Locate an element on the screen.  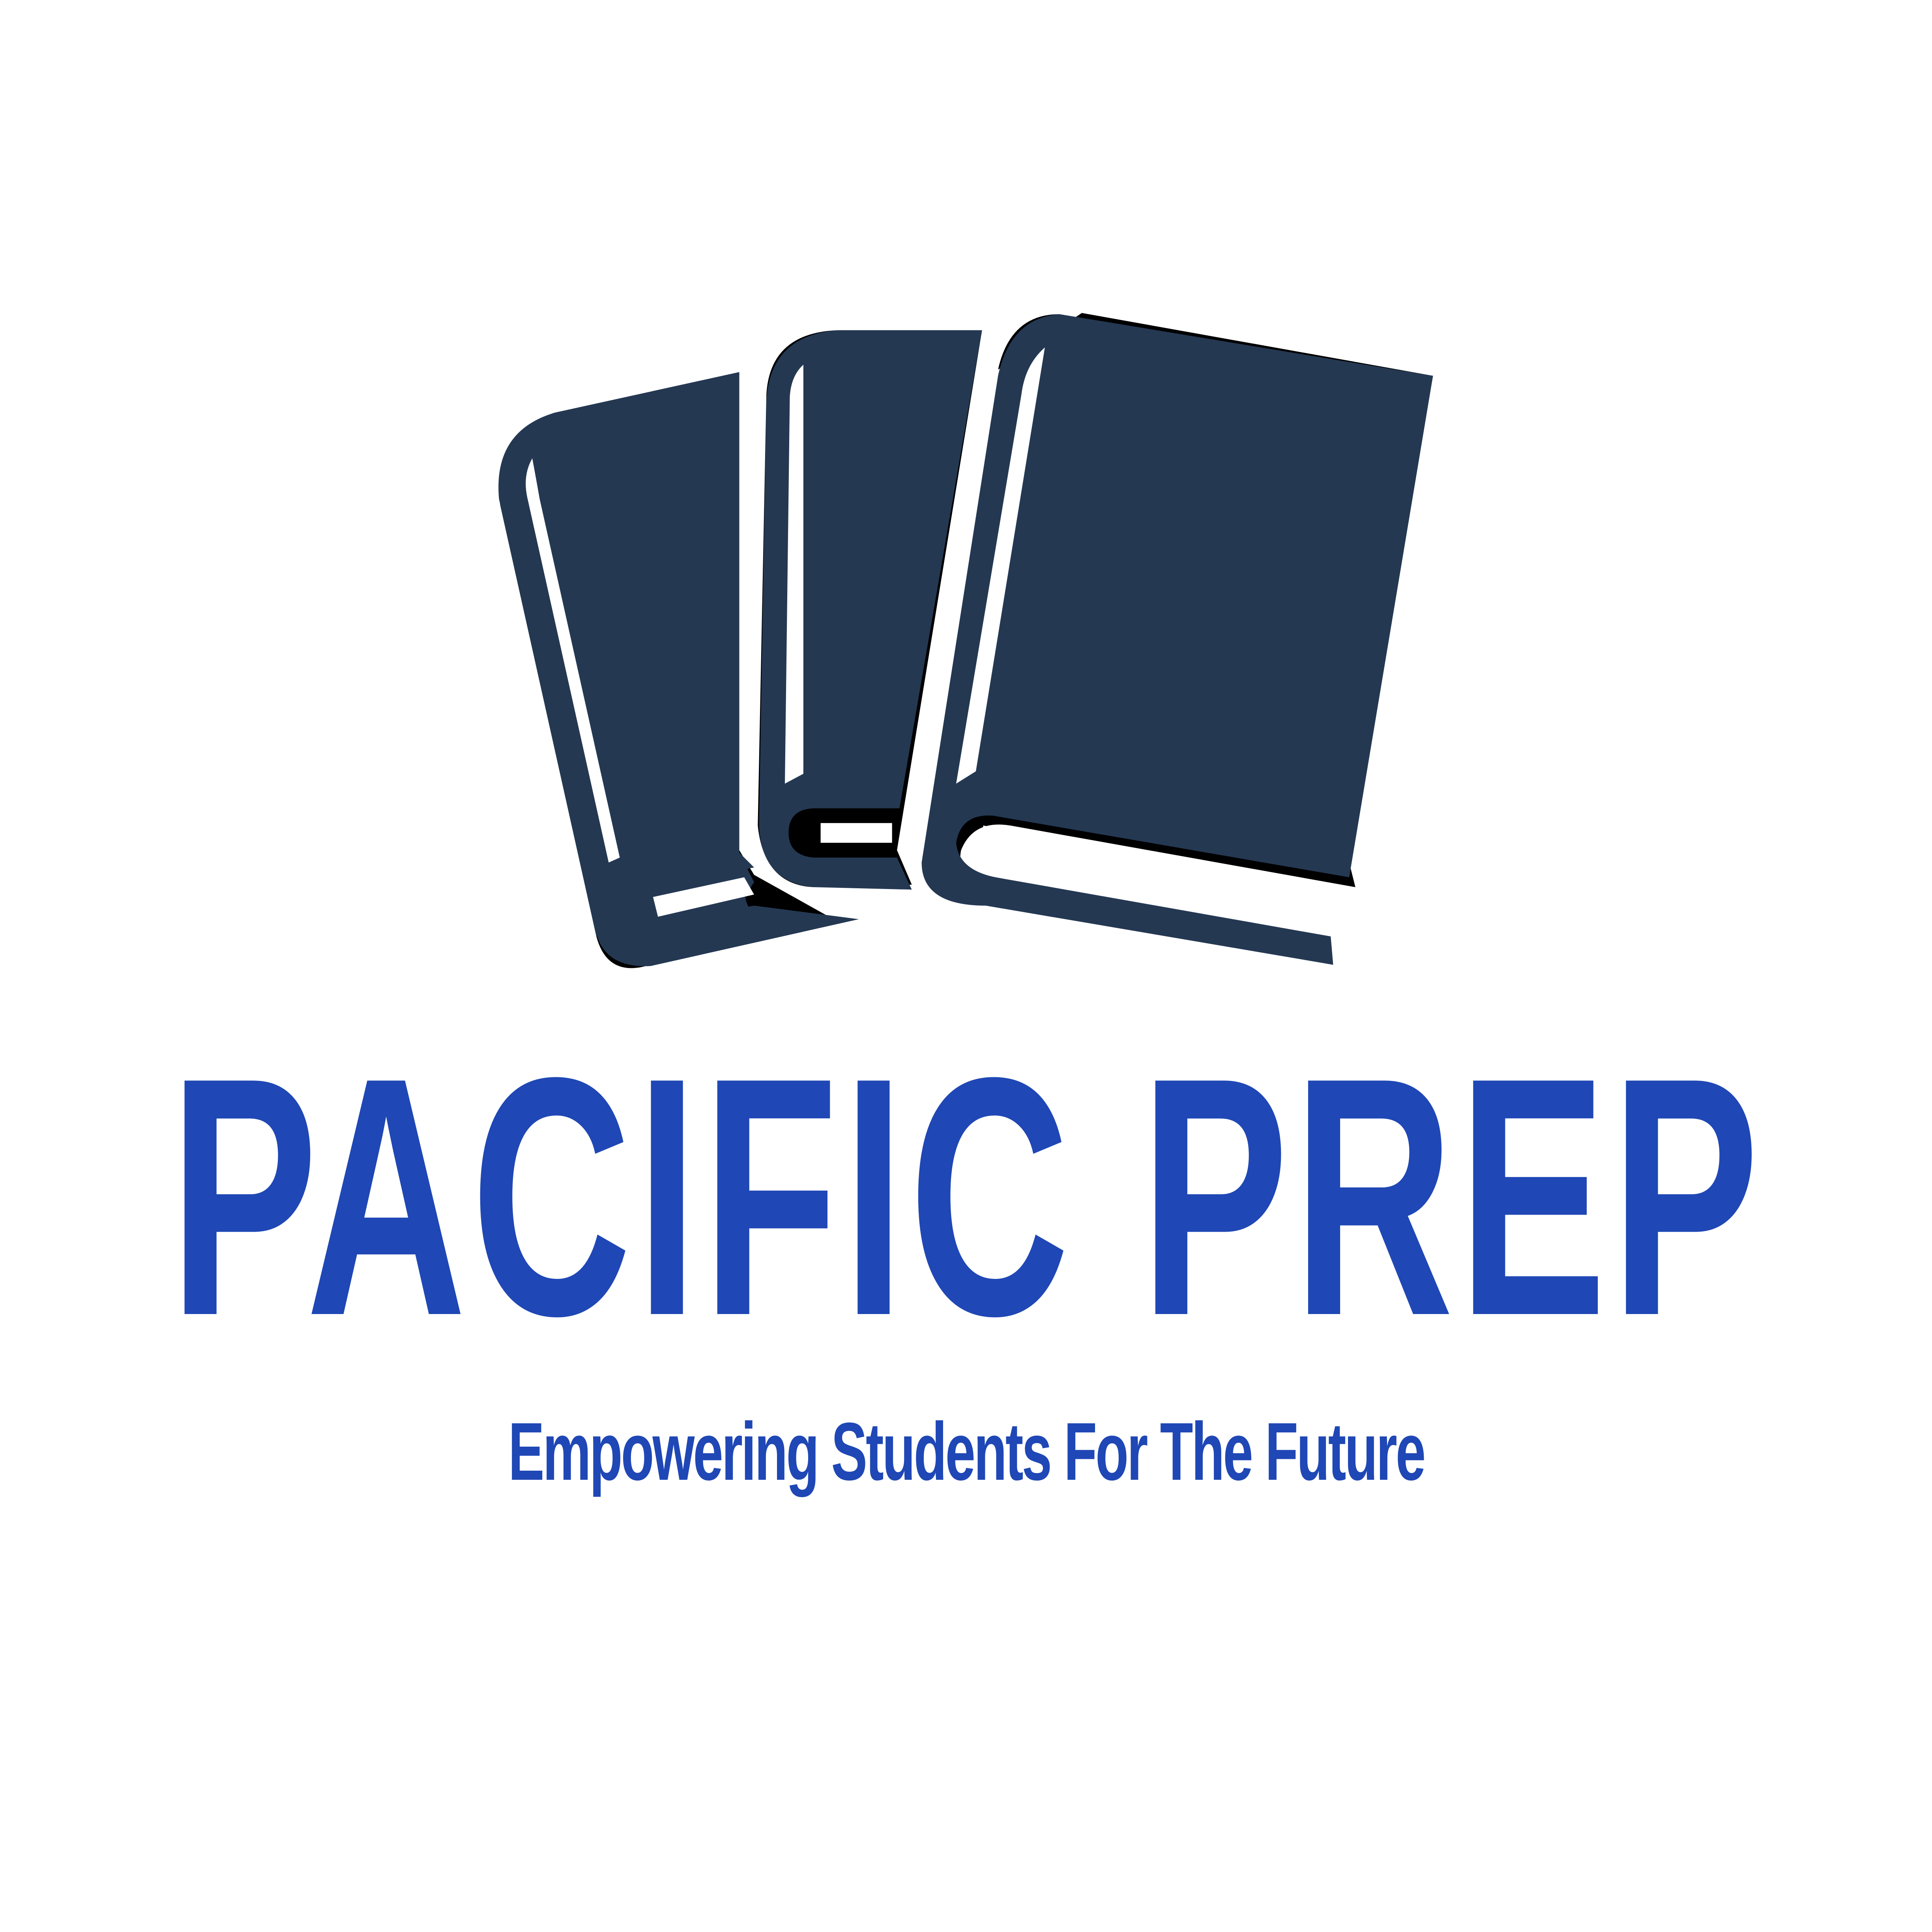
tagline-text: Empowering Students For The Future is located at coordinates (967, 1452).